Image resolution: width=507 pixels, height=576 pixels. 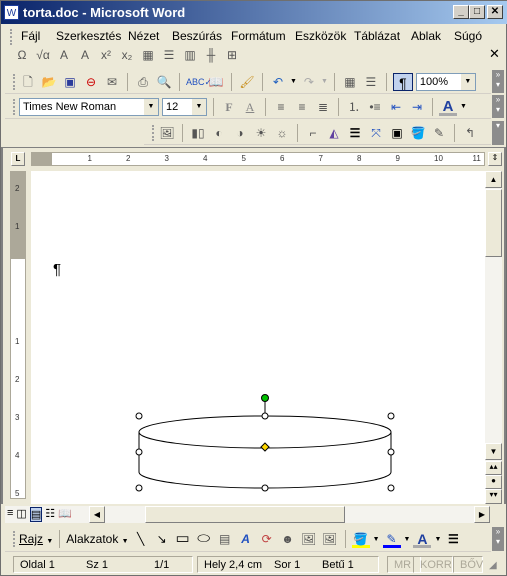 I want to click on spelling-icon: ABC✓, so click(x=199, y=82).